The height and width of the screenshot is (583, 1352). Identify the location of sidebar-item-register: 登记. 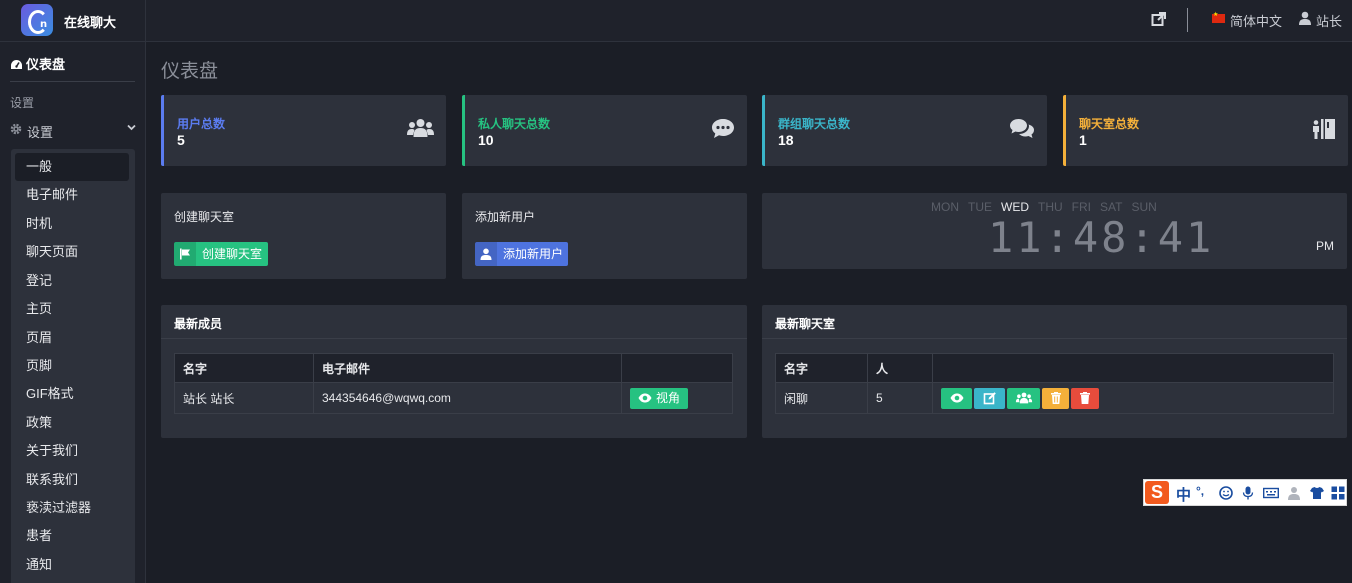
(72, 281).